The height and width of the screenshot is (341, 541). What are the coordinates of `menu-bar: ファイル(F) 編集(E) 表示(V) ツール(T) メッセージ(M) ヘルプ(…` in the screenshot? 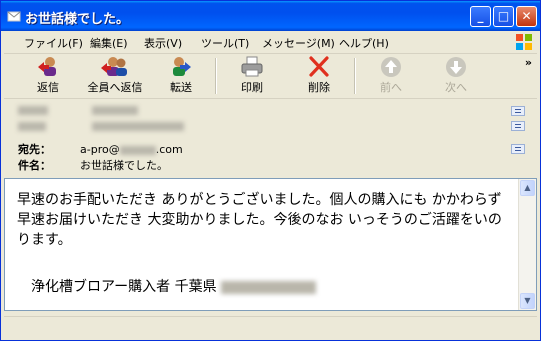 It's located at (270, 42).